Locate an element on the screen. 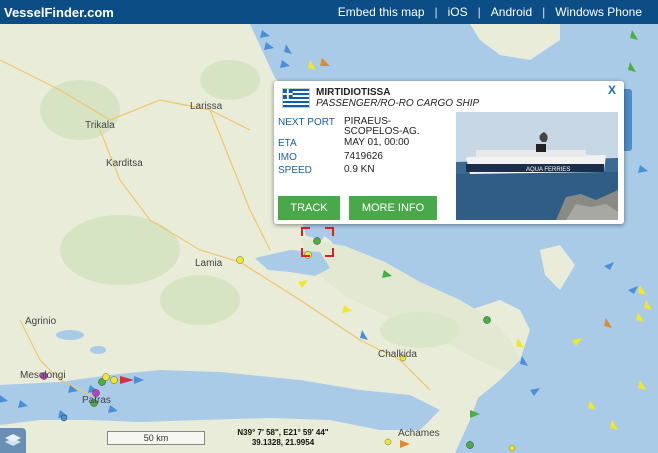 This screenshot has height=453, width=658. layers-icon is located at coordinates (13, 440).